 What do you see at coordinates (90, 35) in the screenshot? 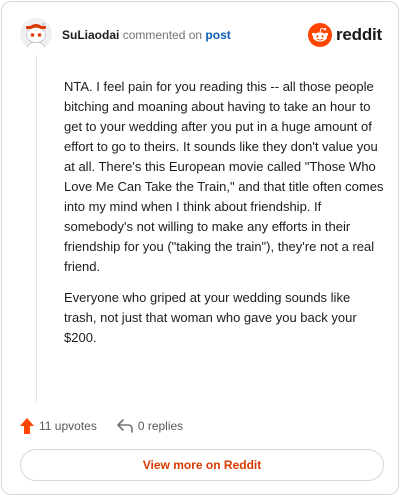
I see `username-link: SuLiaodai` at bounding box center [90, 35].